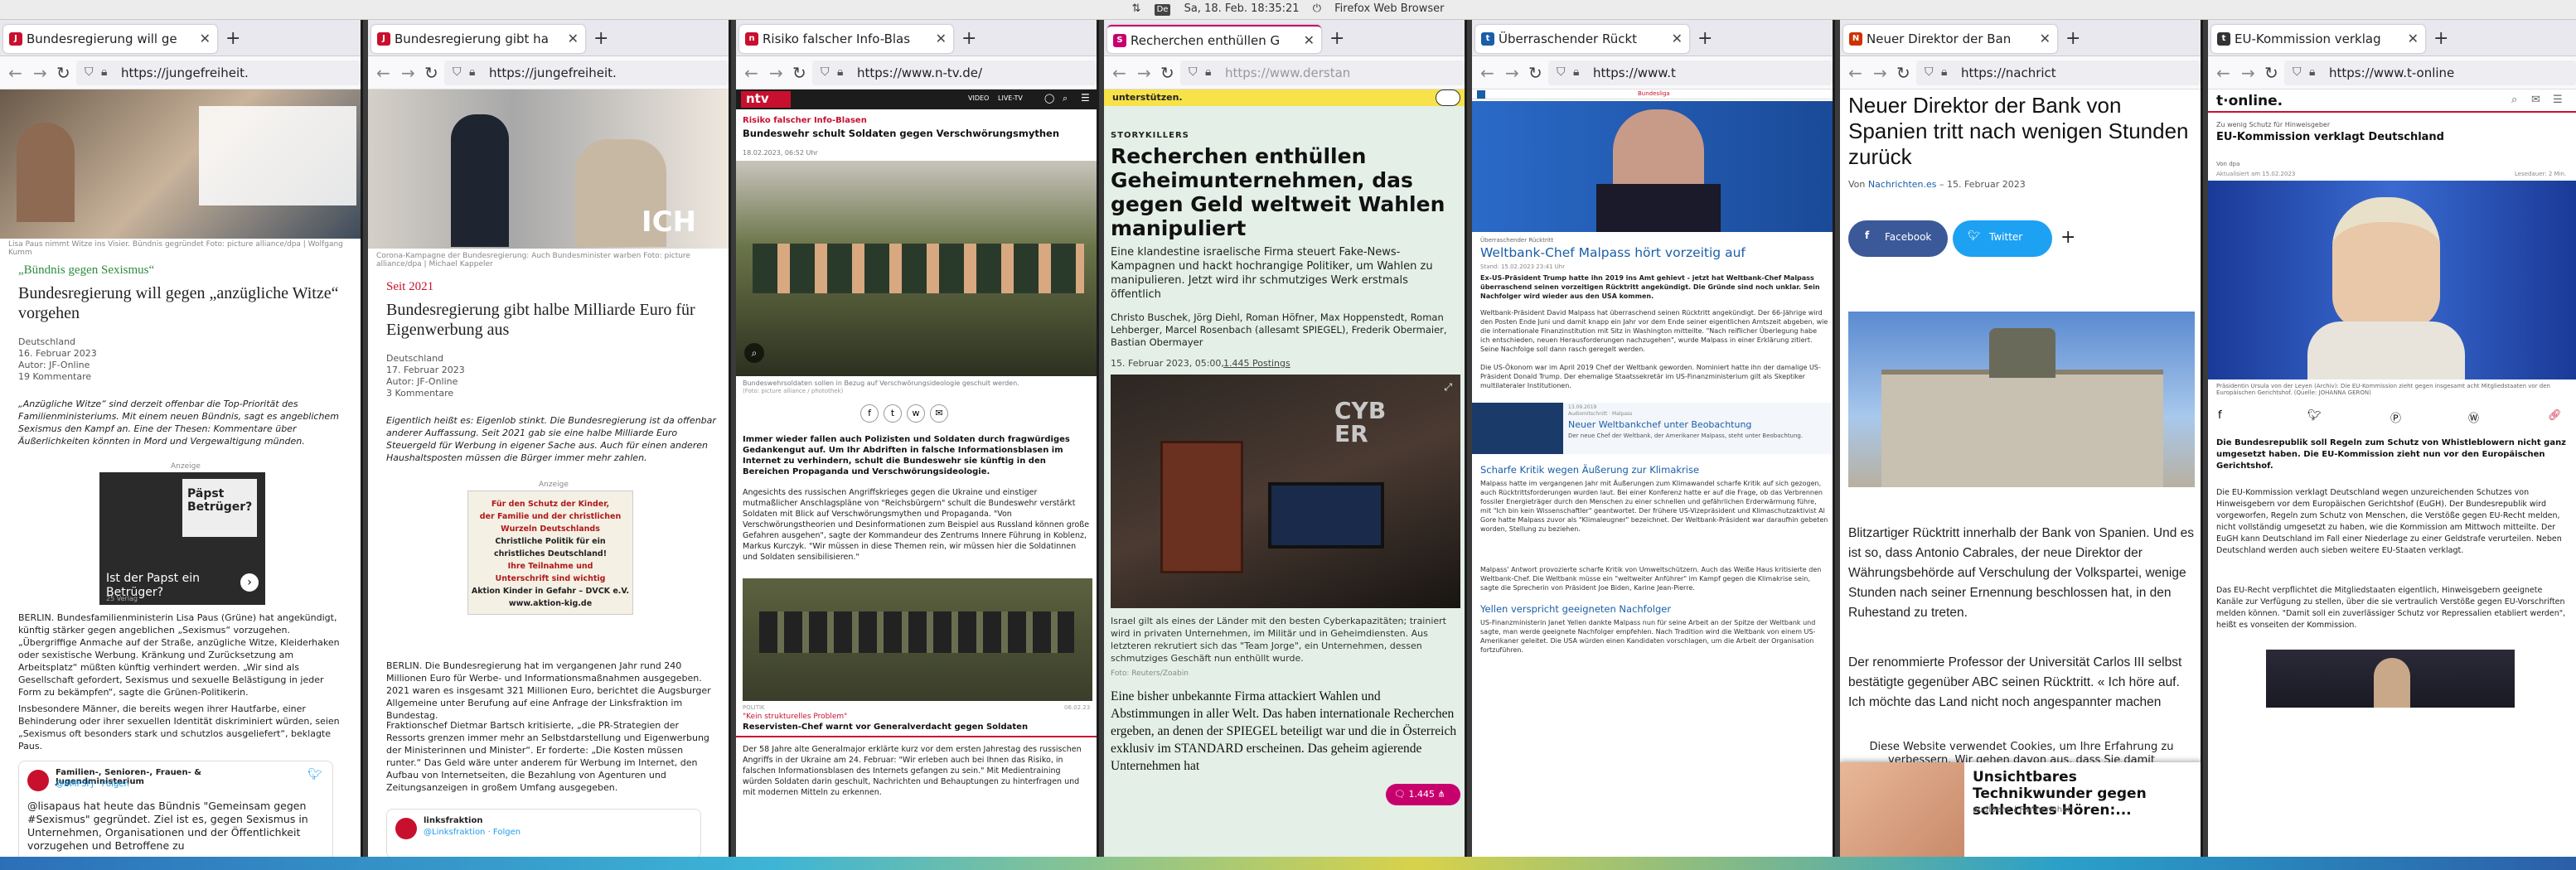 The height and width of the screenshot is (870, 2576). I want to click on author-link: Nachrichten.es, so click(1902, 184).